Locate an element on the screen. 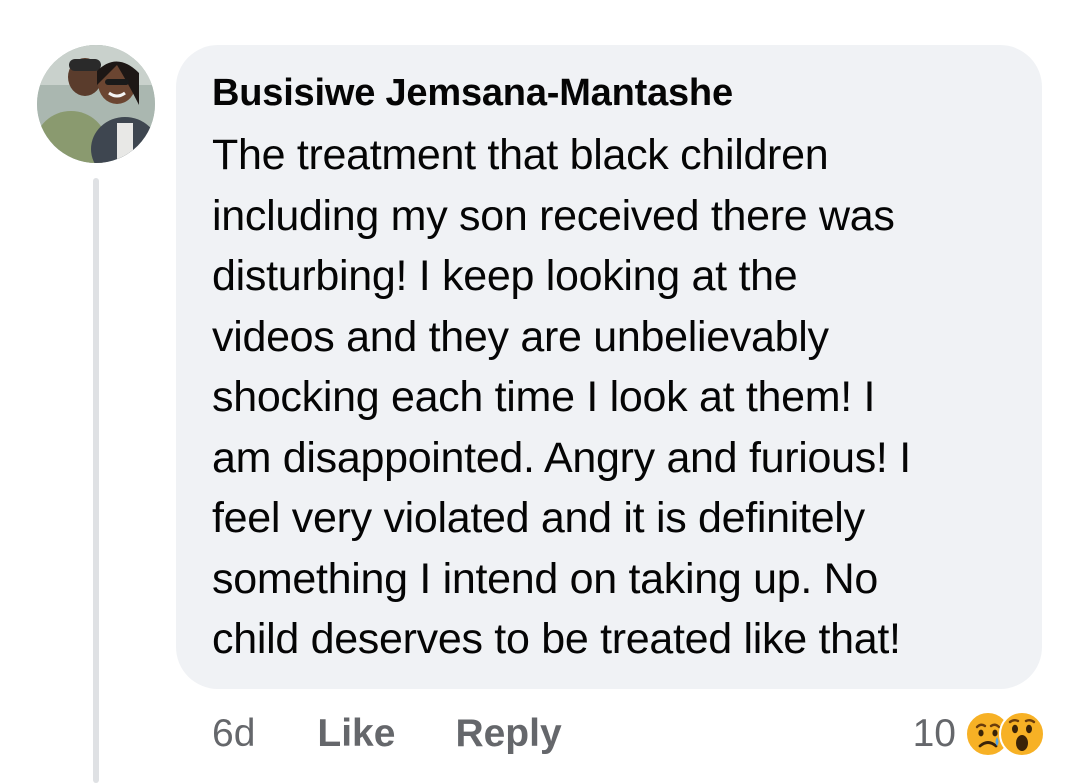 The width and height of the screenshot is (1080, 783). avatar is located at coordinates (96, 104).